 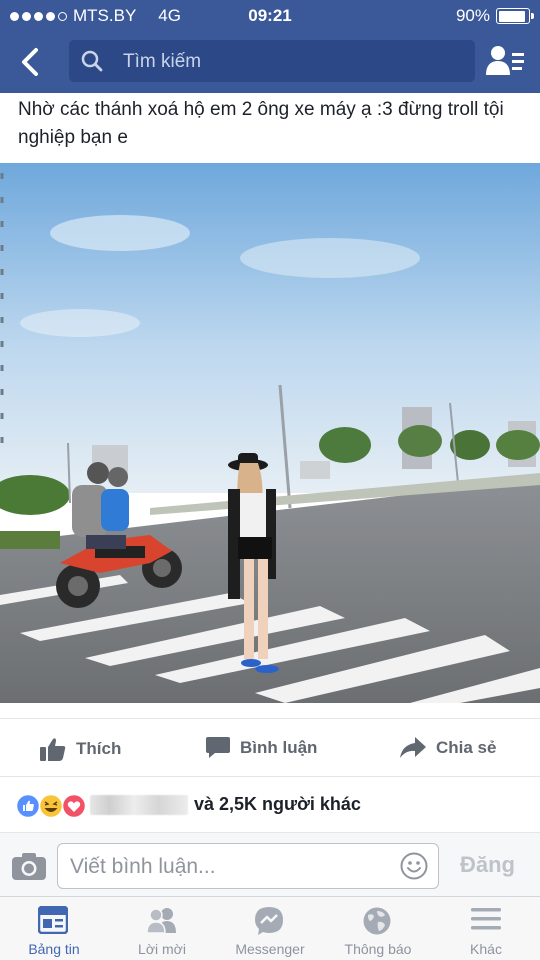 I want to click on status-right: 90%, so click(x=494, y=16).